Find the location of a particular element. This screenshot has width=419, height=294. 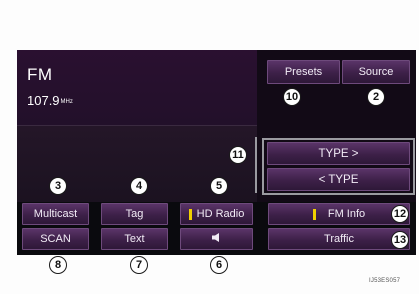

callout-13: 13 is located at coordinates (400, 240).